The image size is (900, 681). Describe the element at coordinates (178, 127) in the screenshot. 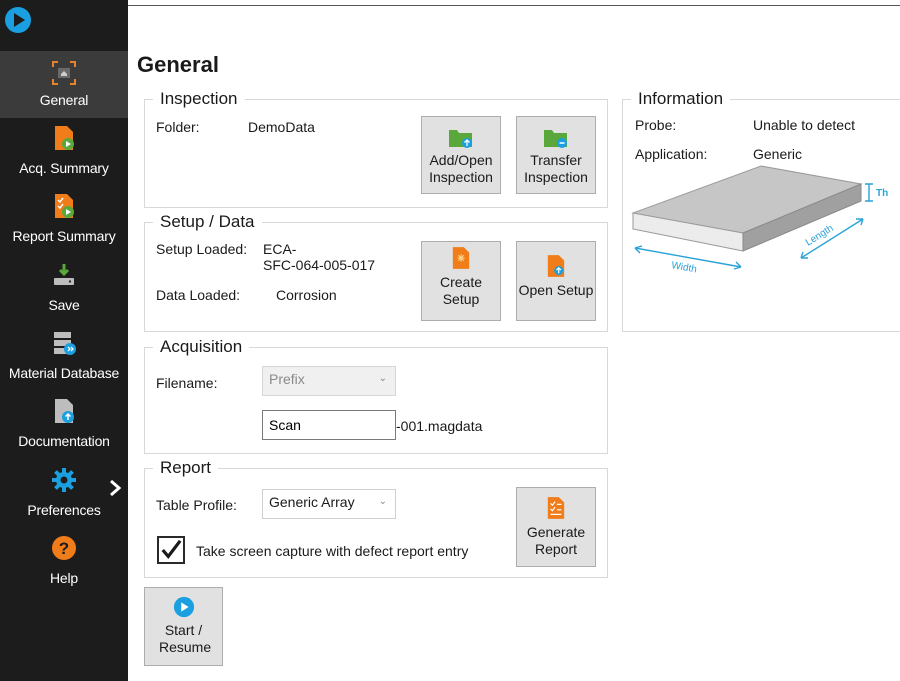

I see `folder-label: Folder:` at that location.